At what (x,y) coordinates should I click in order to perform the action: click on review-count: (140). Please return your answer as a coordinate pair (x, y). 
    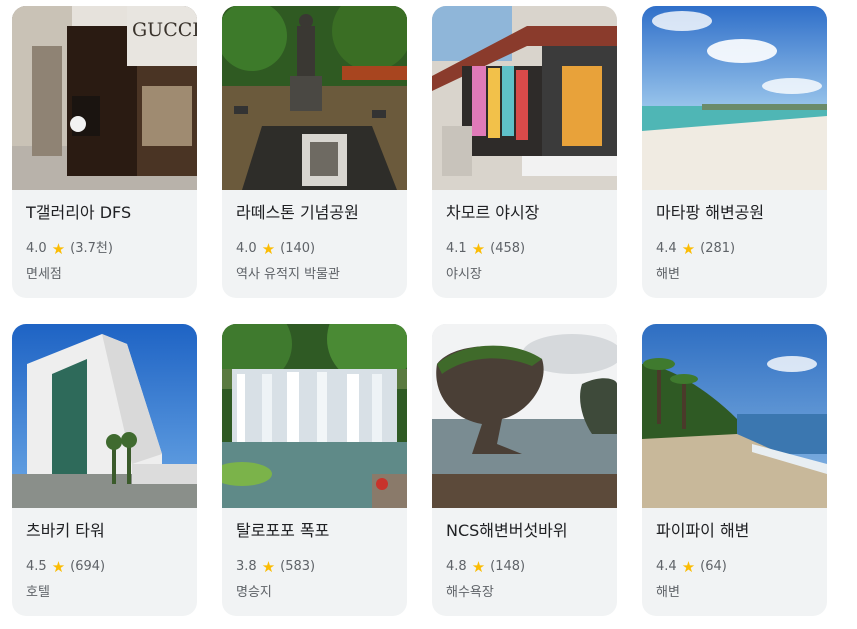
    Looking at the image, I should click on (298, 248).